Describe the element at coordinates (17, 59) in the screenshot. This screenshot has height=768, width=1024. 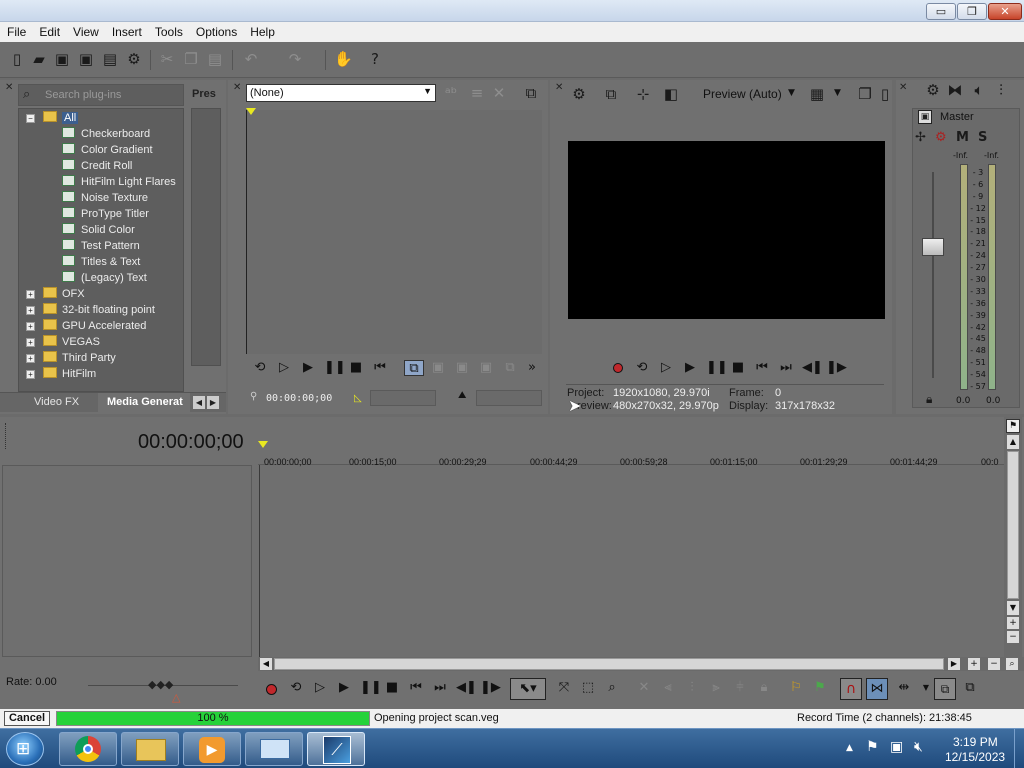
I see `new-project-icon: ▯` at that location.